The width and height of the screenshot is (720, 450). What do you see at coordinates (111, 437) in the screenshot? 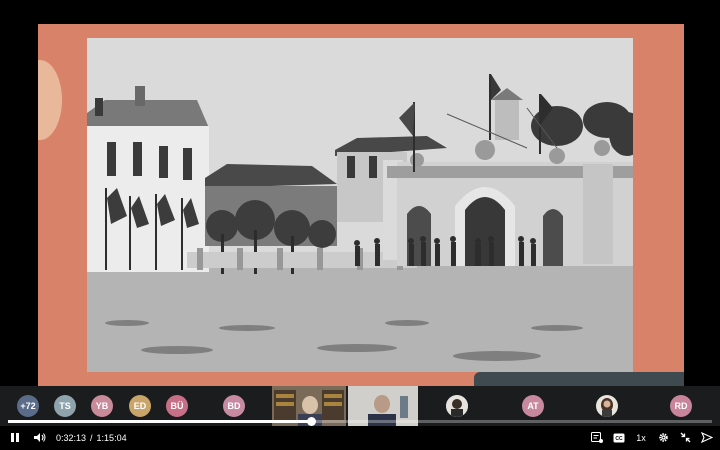
I see `duration-time: 1:15:04` at bounding box center [111, 437].